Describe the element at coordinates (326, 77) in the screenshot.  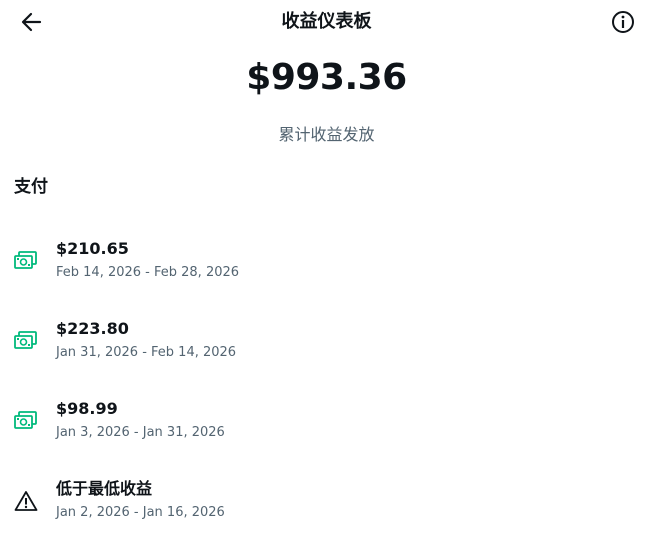
I see `total-earnings-amount: $993.36` at that location.